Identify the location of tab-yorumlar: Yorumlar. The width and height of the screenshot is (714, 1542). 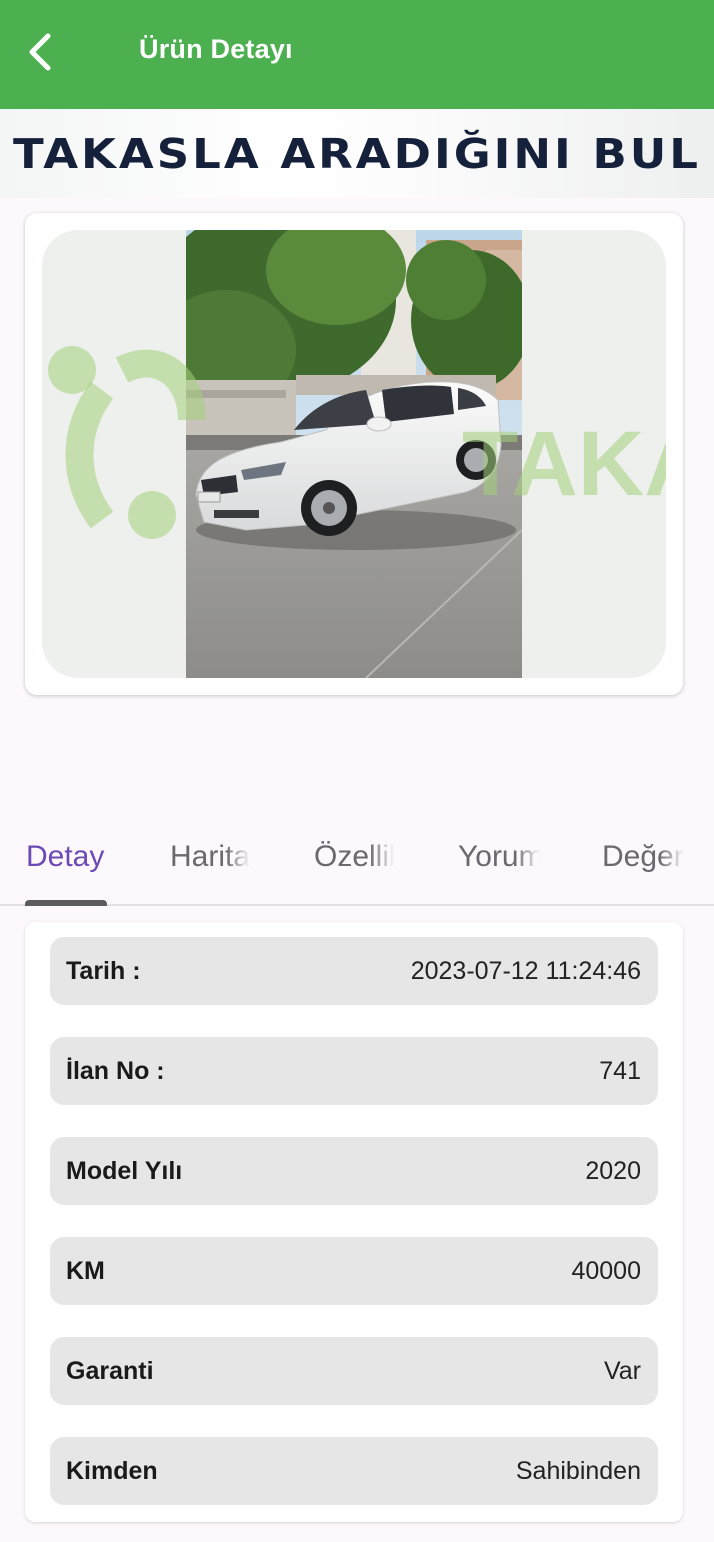
(499, 860).